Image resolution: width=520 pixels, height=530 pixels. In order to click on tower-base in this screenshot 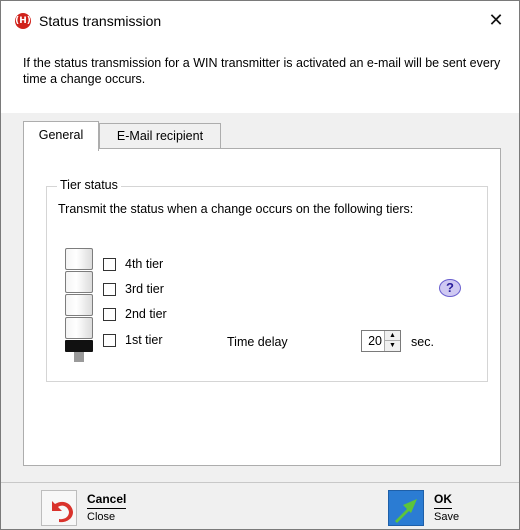, I will do `click(79, 346)`.